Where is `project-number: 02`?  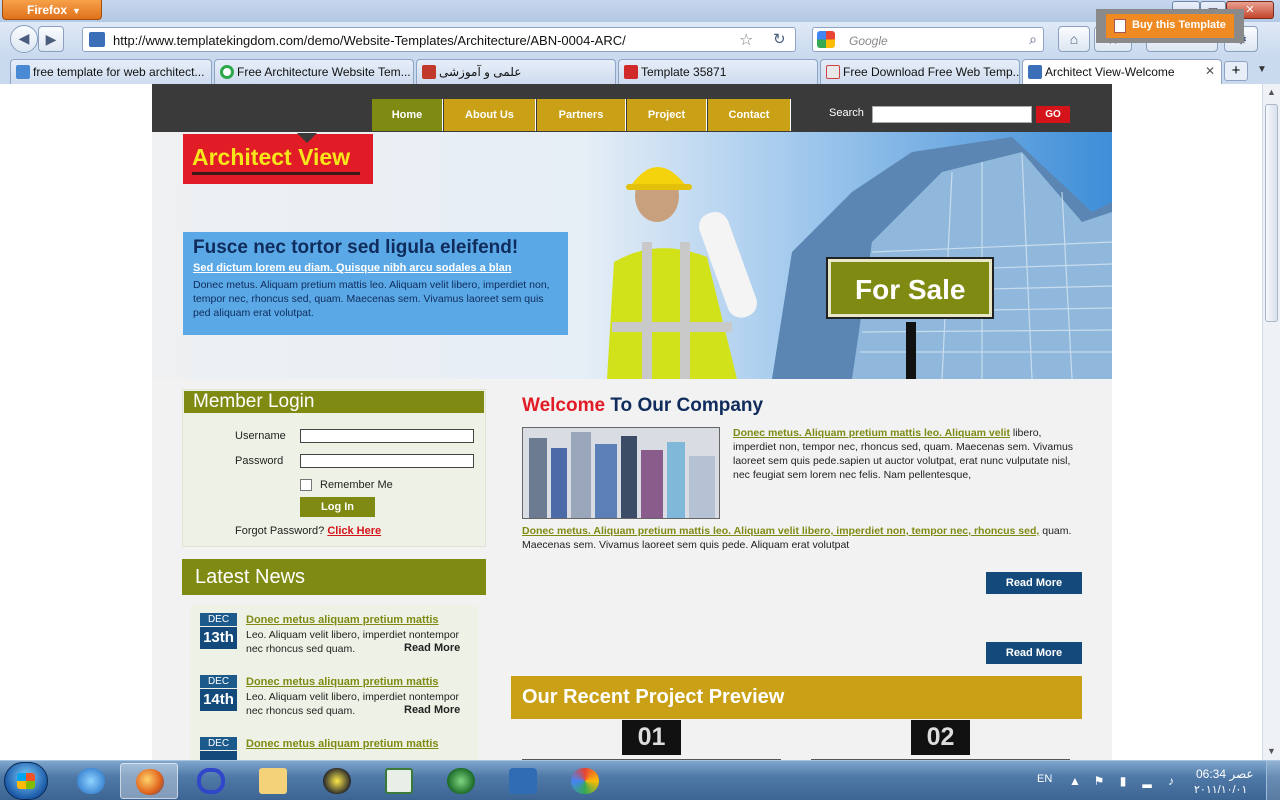
project-number: 02 is located at coordinates (940, 737).